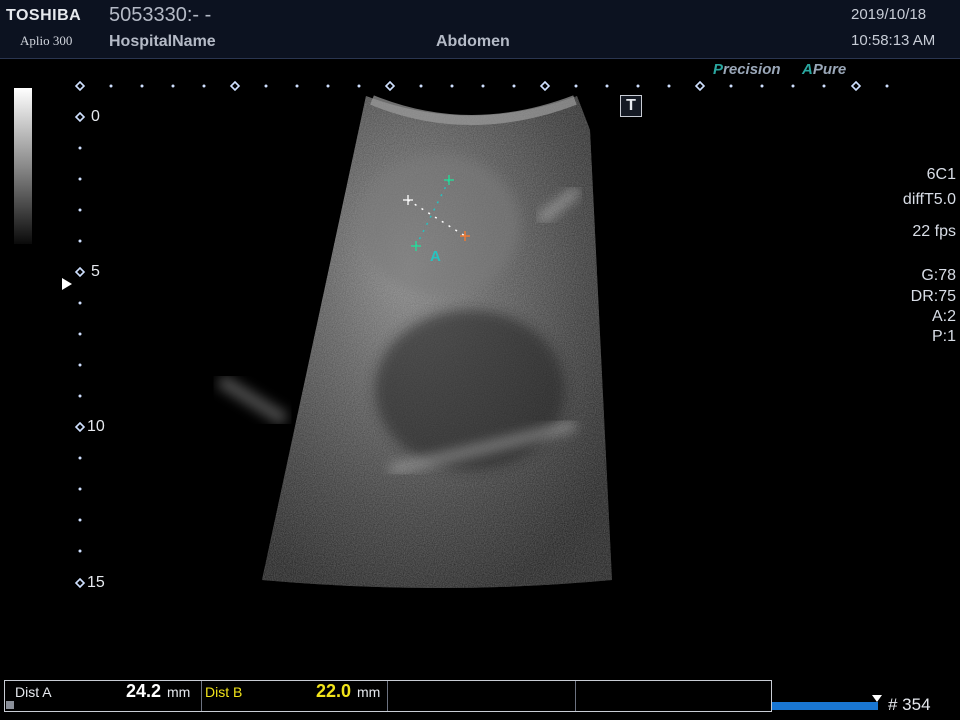 This screenshot has width=960, height=720. What do you see at coordinates (943, 336) in the screenshot?
I see `p-value: P:1` at bounding box center [943, 336].